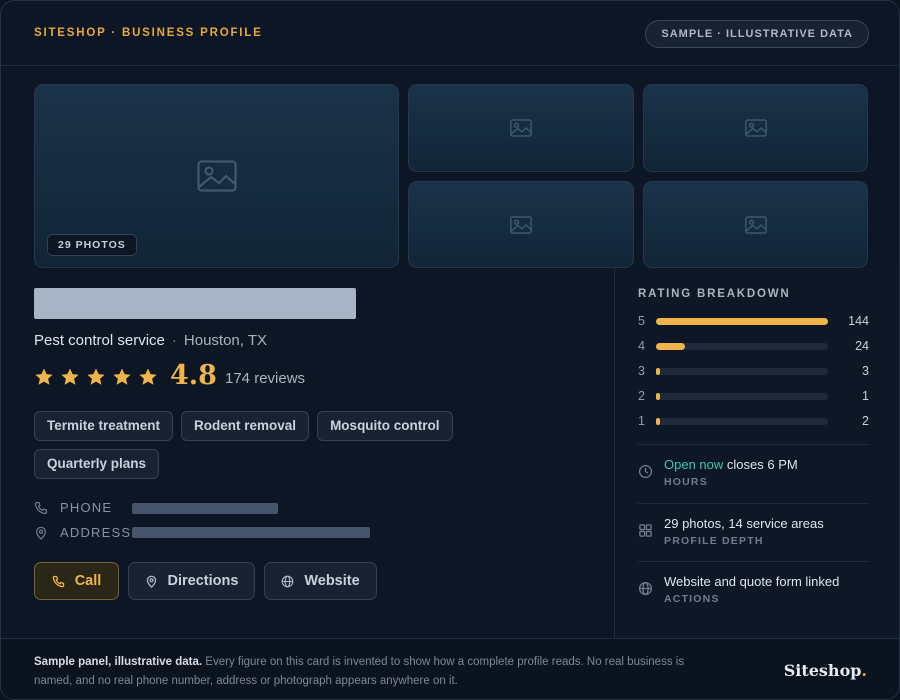  I want to click on profile-depth-value: 29 photos, 14 service areas, so click(744, 523).